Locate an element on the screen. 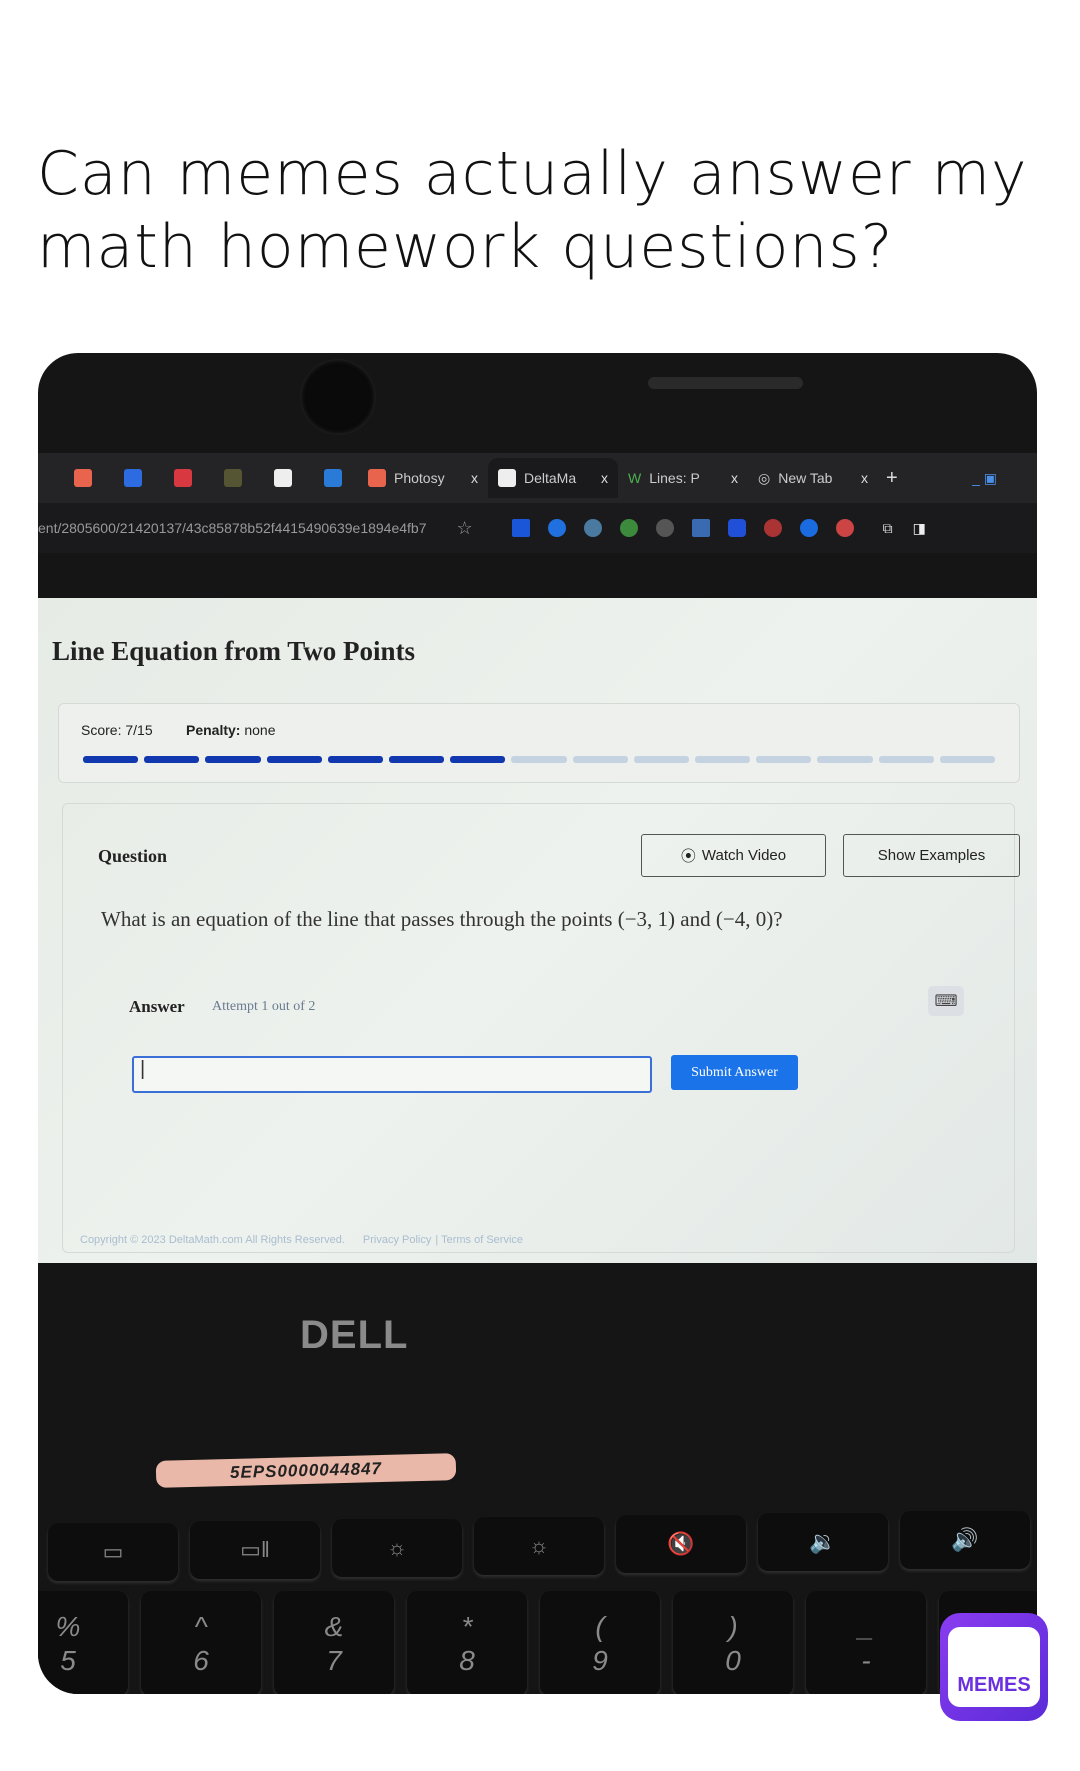 This screenshot has width=1080, height=1771. answer-input: | is located at coordinates (392, 1074).